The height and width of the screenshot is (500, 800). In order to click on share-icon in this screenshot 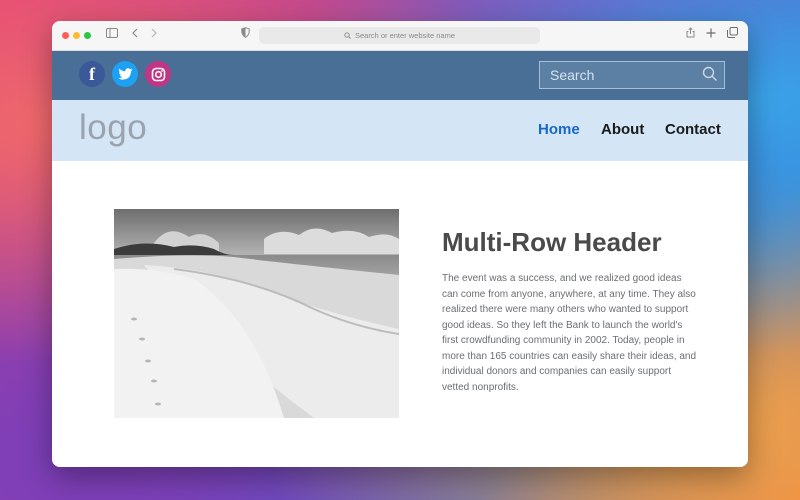, I will do `click(690, 35)`.